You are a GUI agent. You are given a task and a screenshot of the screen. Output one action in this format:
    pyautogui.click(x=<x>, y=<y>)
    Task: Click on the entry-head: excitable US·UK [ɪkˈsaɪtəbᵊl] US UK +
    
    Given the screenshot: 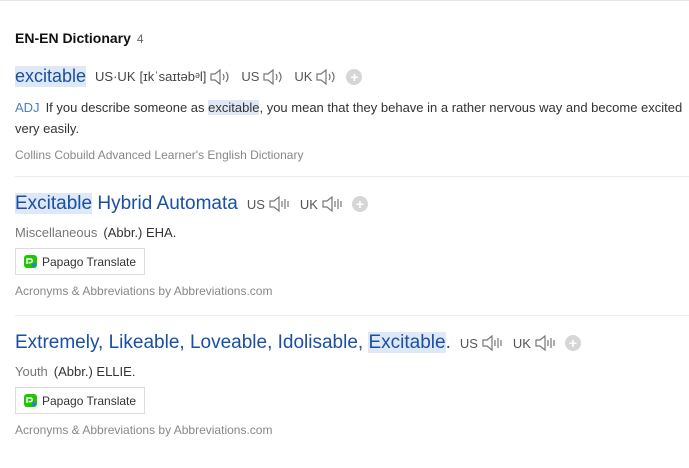 What is the action you would take?
    pyautogui.click(x=352, y=76)
    